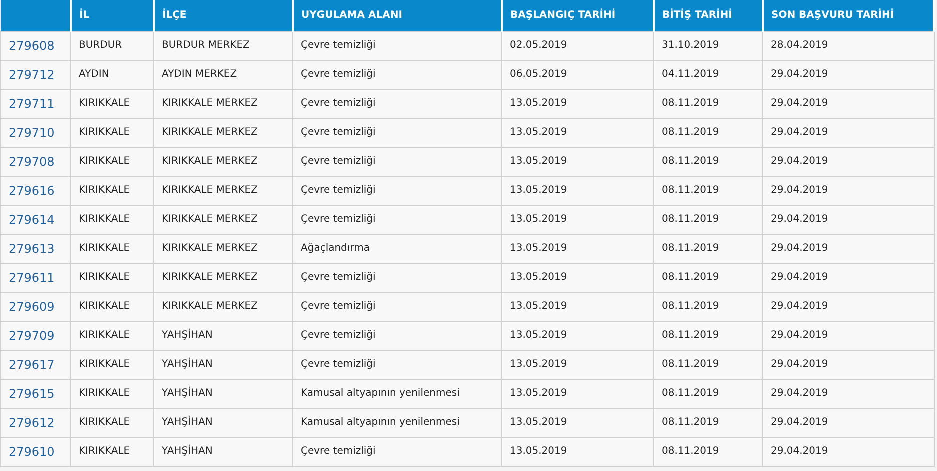 This screenshot has width=937, height=471. Describe the element at coordinates (223, 15) in the screenshot. I see `column-header: İLÇE` at that location.